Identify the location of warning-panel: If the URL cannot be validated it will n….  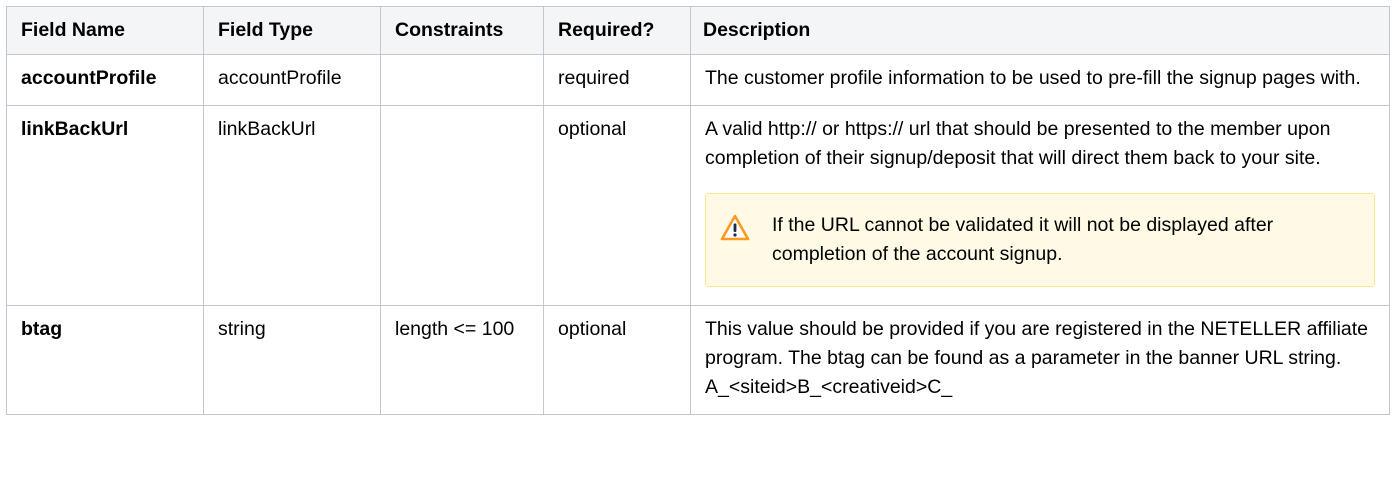
(1040, 240).